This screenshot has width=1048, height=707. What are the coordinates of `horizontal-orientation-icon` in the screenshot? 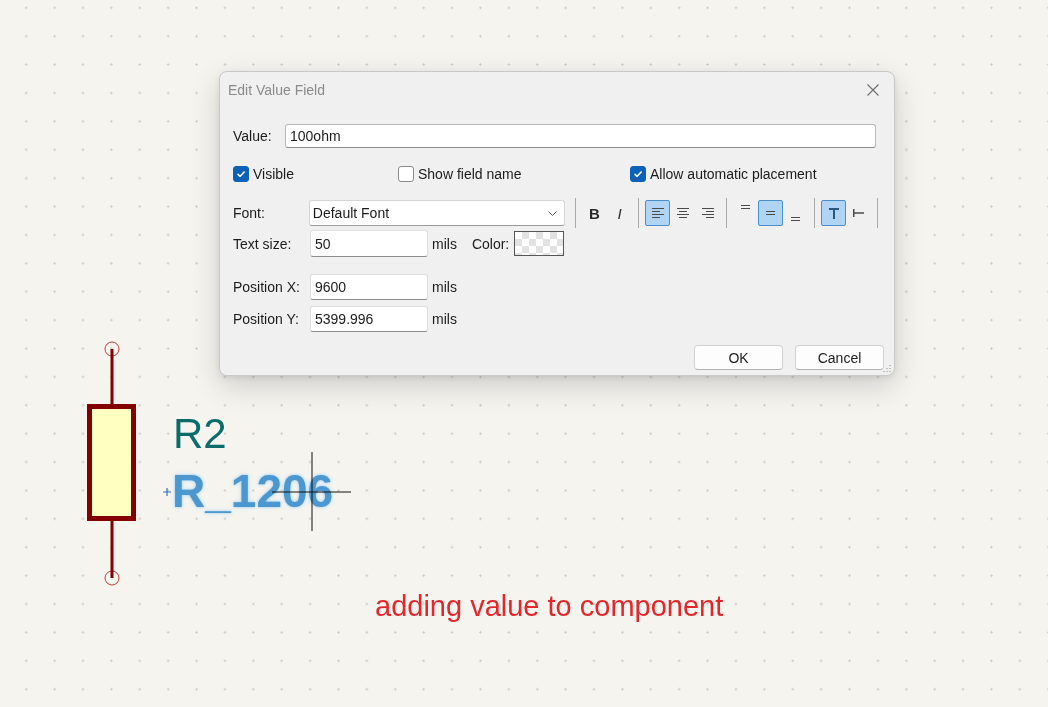 It's located at (833, 213).